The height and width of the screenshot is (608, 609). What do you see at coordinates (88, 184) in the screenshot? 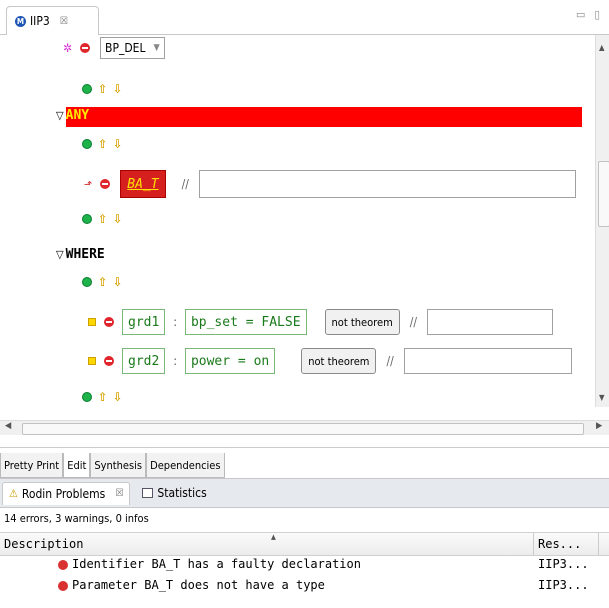
I see `error-marker-icon: ⬏` at bounding box center [88, 184].